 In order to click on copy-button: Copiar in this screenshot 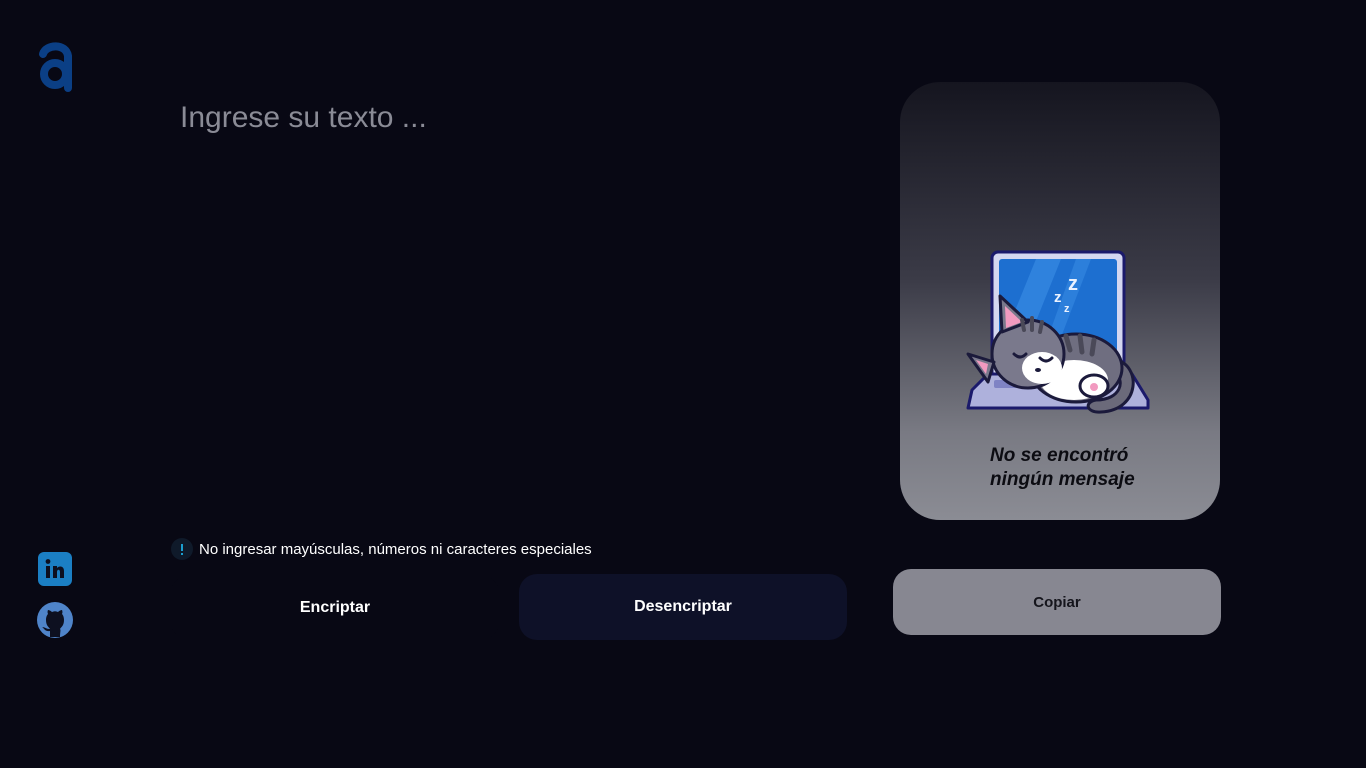, I will do `click(1057, 602)`.